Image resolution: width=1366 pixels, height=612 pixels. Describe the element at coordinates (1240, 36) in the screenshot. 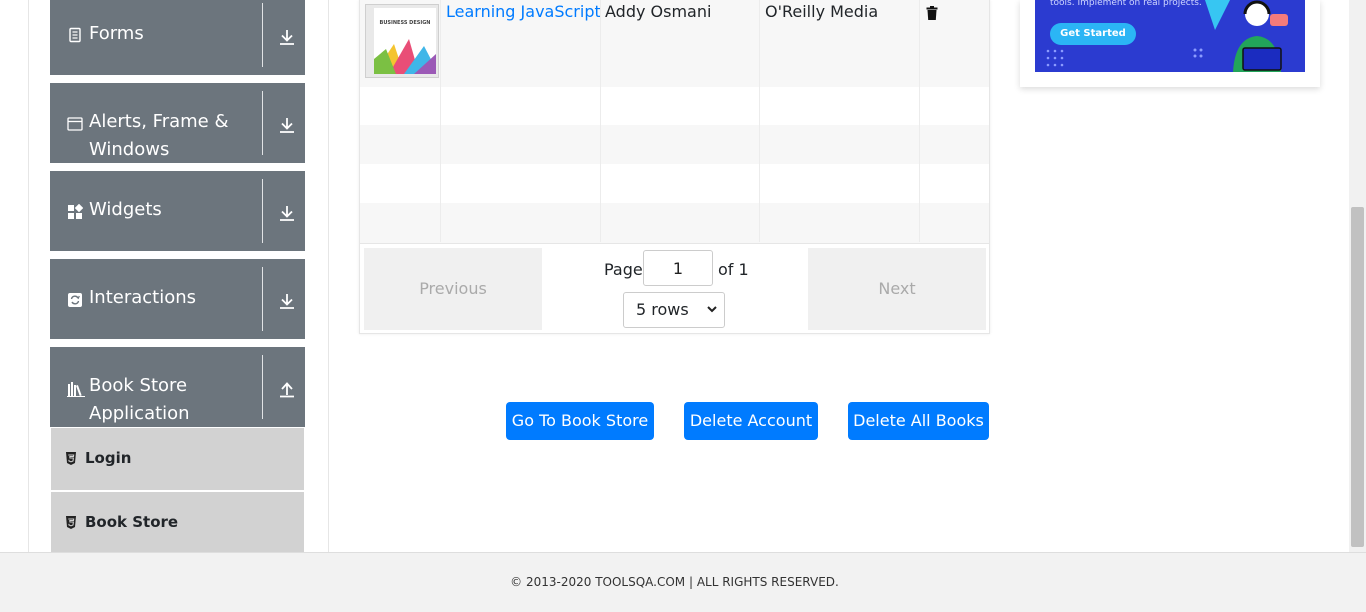

I see `ad-illustration` at that location.